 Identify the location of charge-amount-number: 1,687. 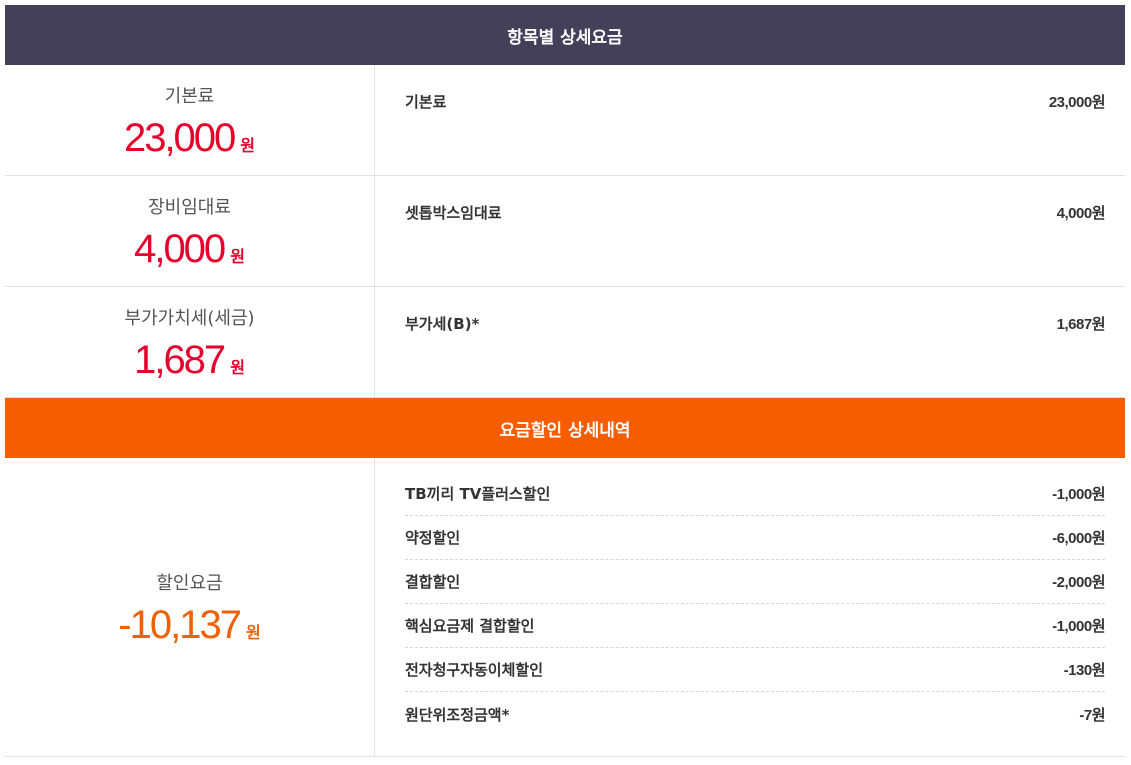
(180, 360).